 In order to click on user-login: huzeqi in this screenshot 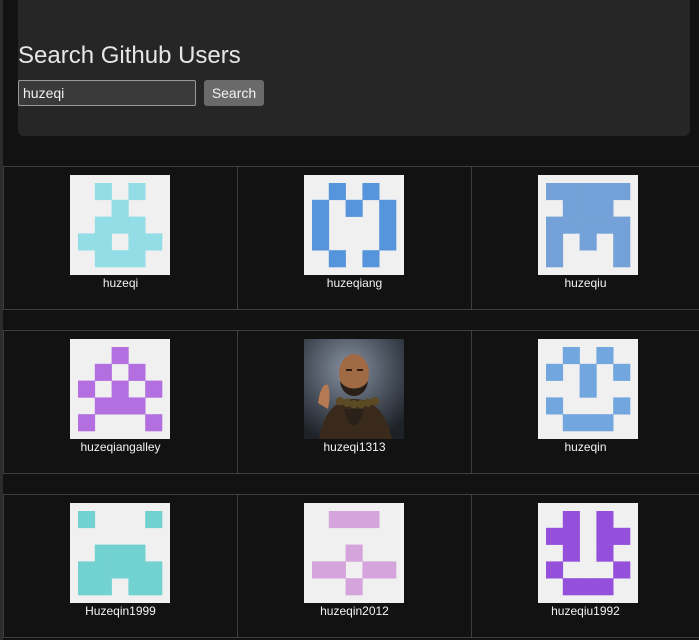, I will do `click(120, 283)`.